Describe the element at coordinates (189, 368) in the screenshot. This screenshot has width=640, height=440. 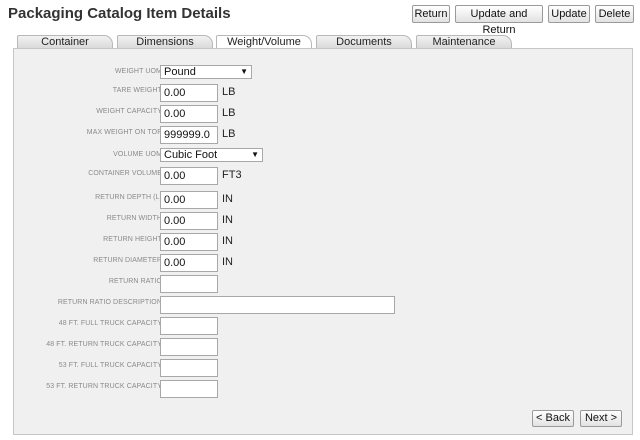
I see `full-truck-53-input` at that location.